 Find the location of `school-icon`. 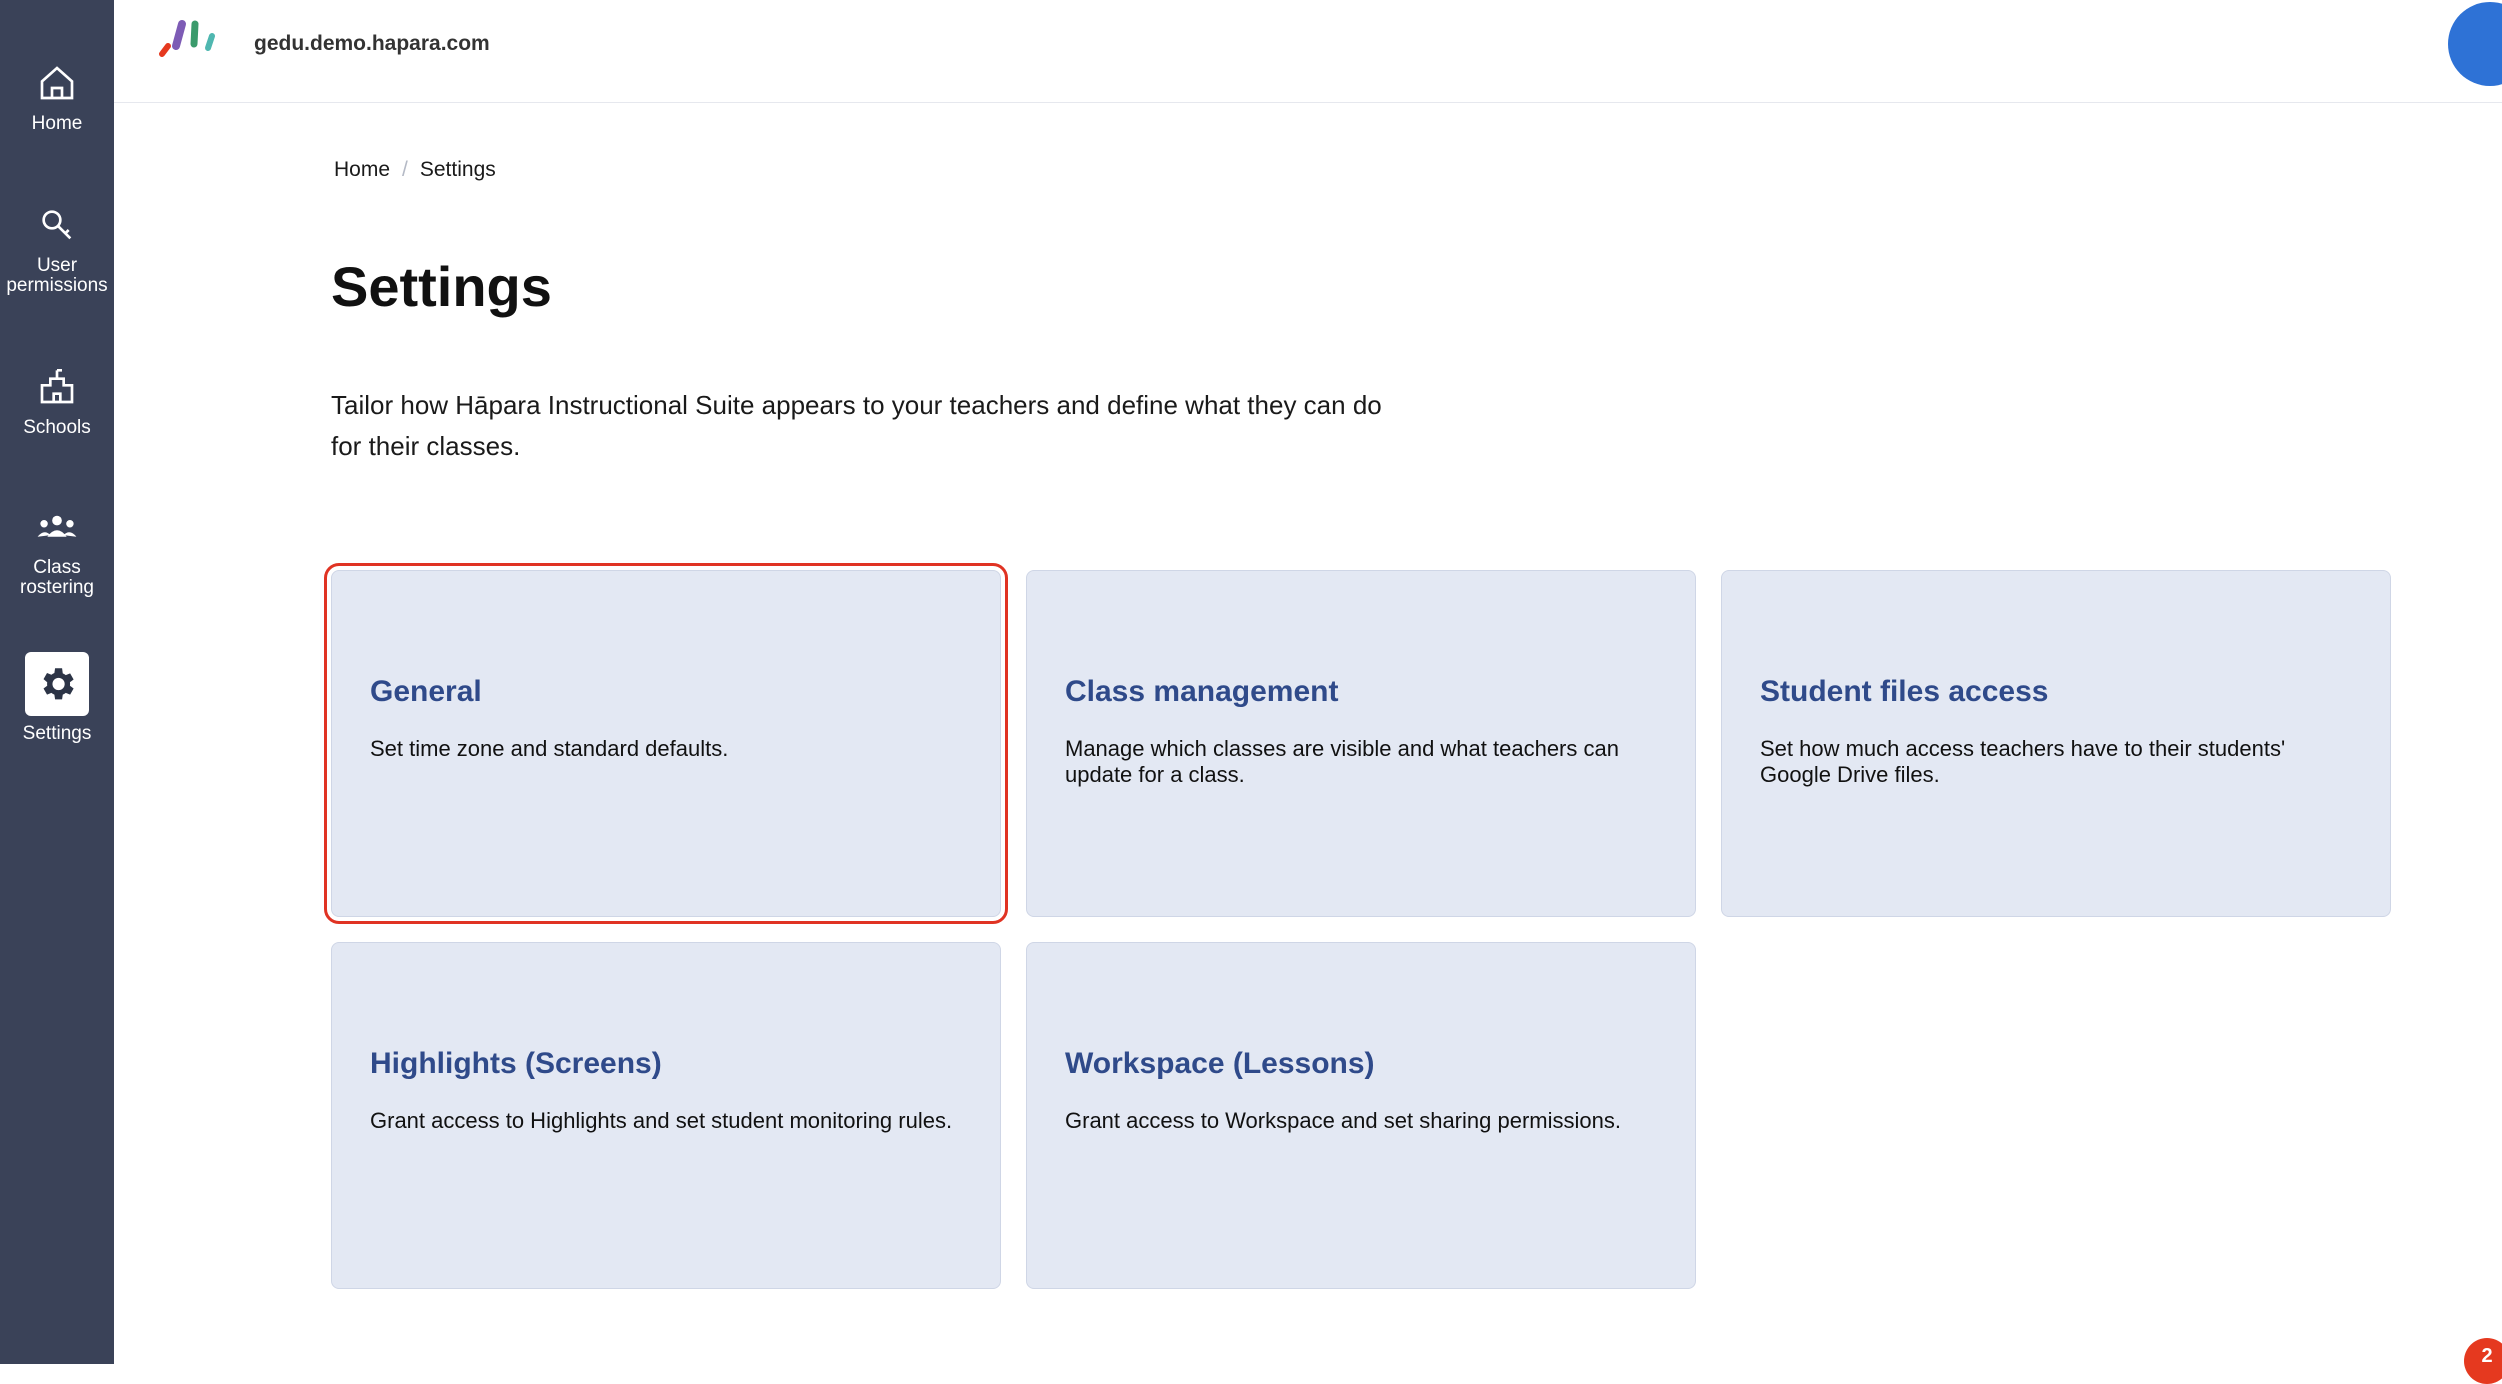

school-icon is located at coordinates (57, 387).